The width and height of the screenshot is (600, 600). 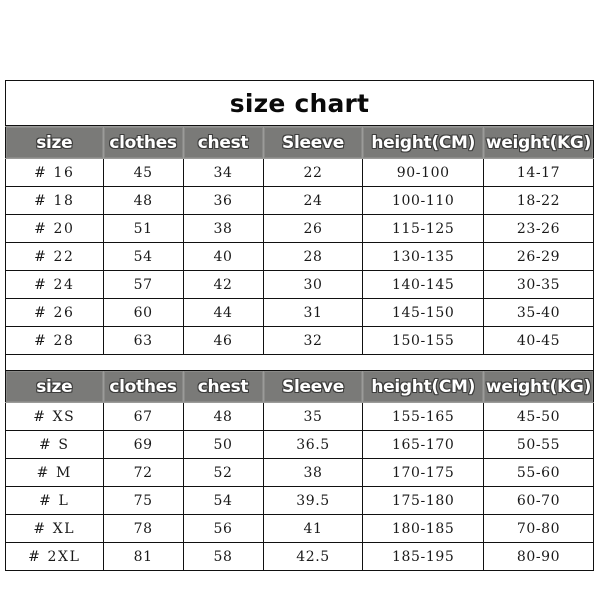 I want to click on cell-weight-kg: 30-35, so click(x=538, y=284).